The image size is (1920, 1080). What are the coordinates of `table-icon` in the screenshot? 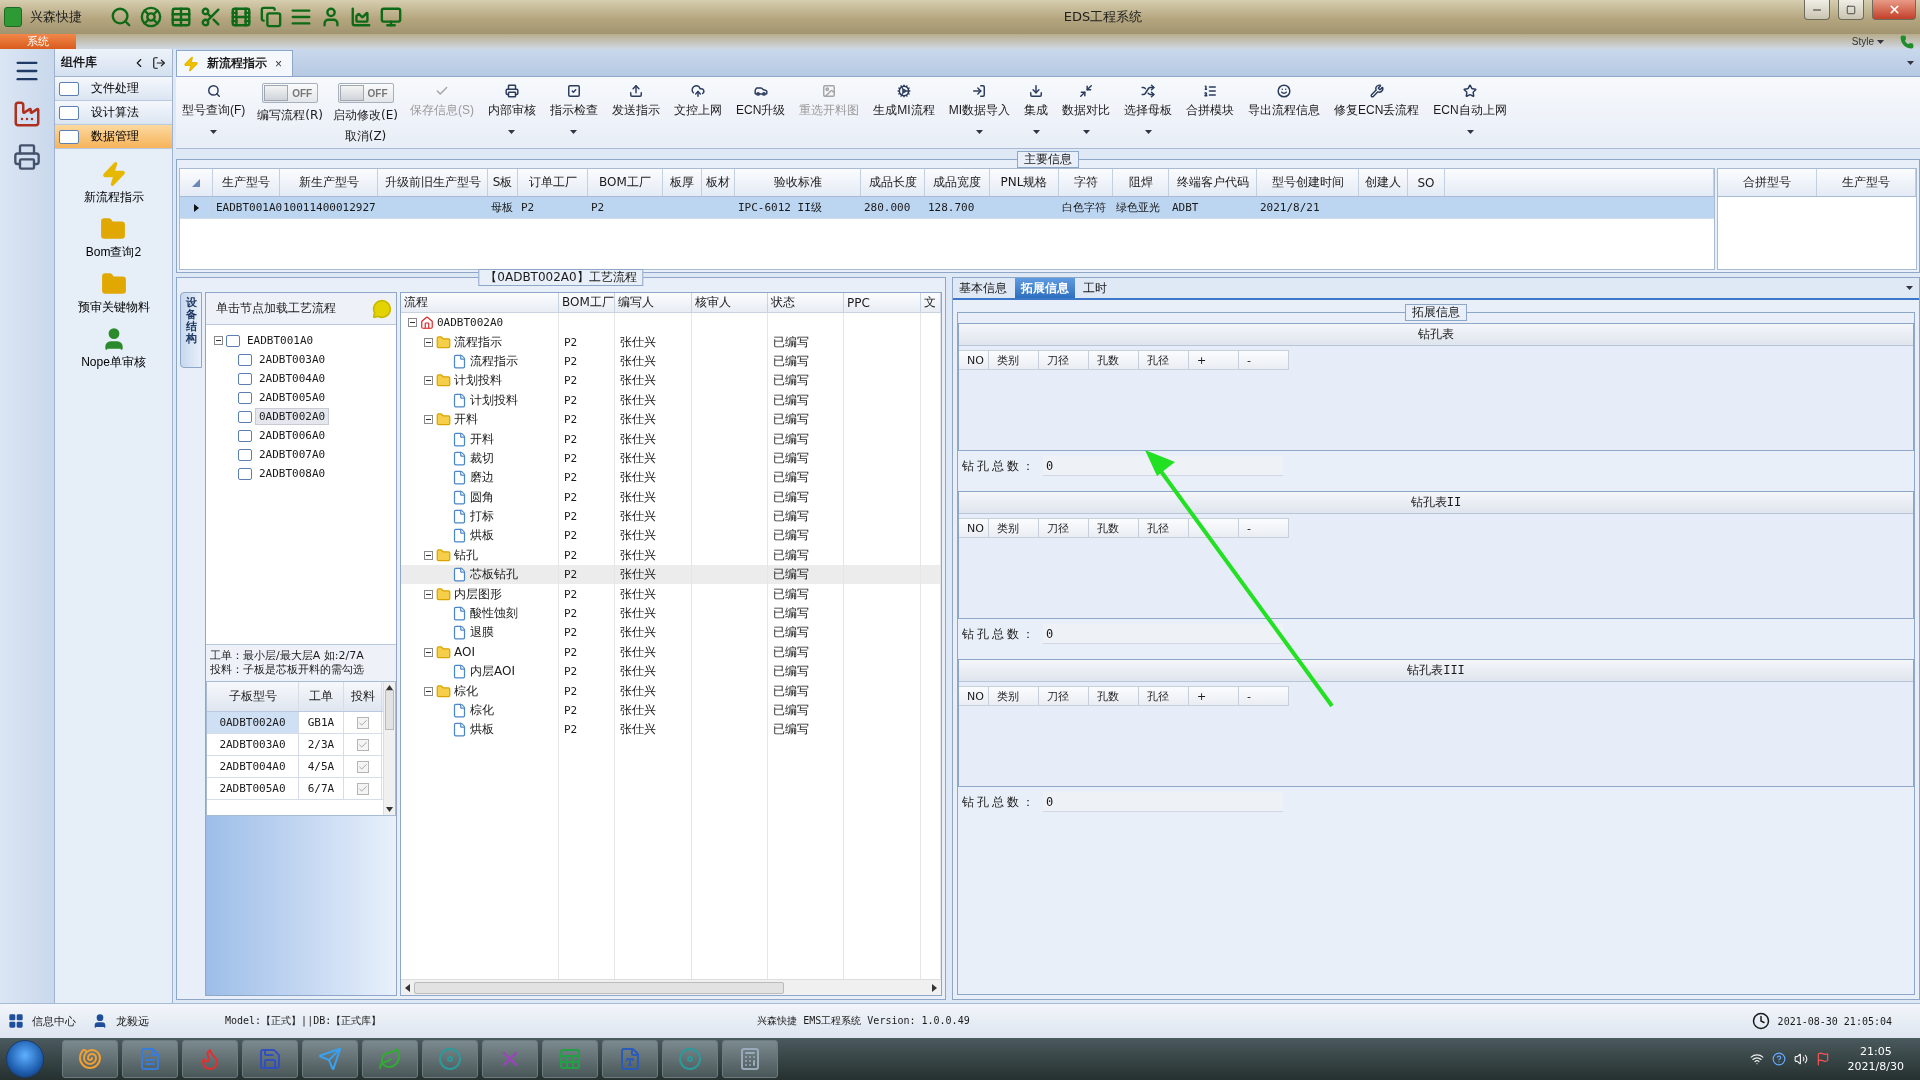 It's located at (181, 17).